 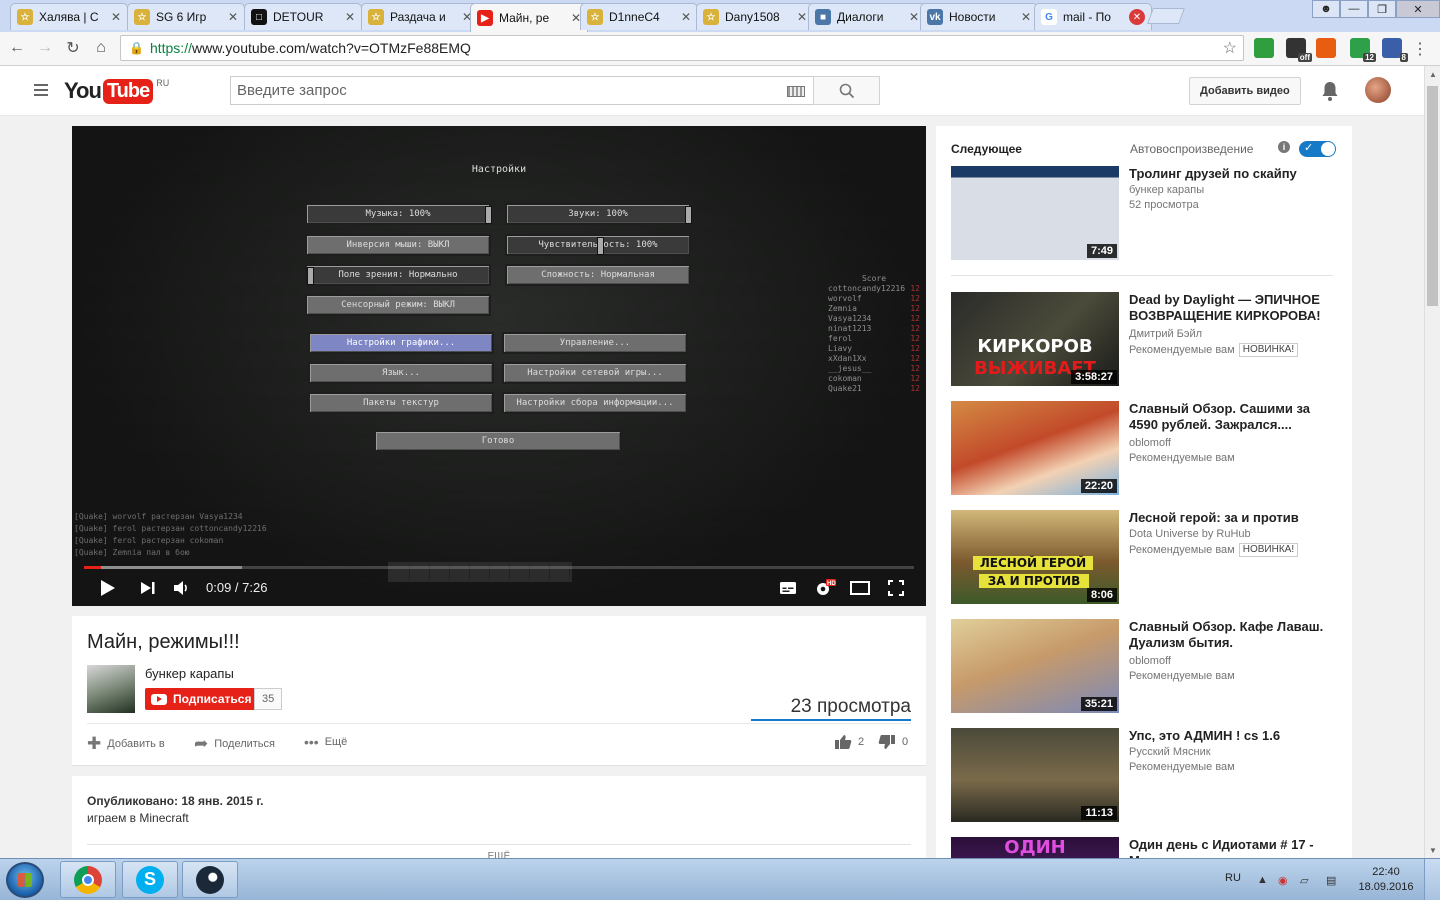 I want to click on upload-button: Добавить видео, so click(x=1245, y=91).